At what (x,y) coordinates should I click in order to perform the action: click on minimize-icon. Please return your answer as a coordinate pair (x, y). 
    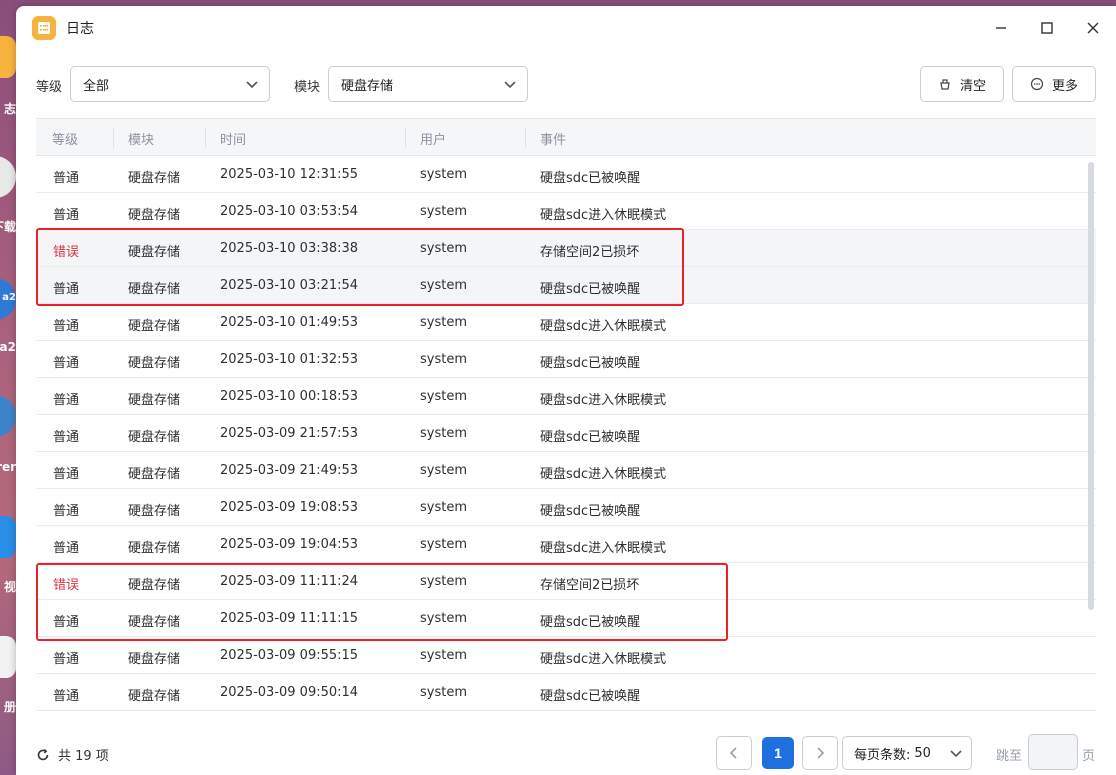
    Looking at the image, I should click on (1001, 28).